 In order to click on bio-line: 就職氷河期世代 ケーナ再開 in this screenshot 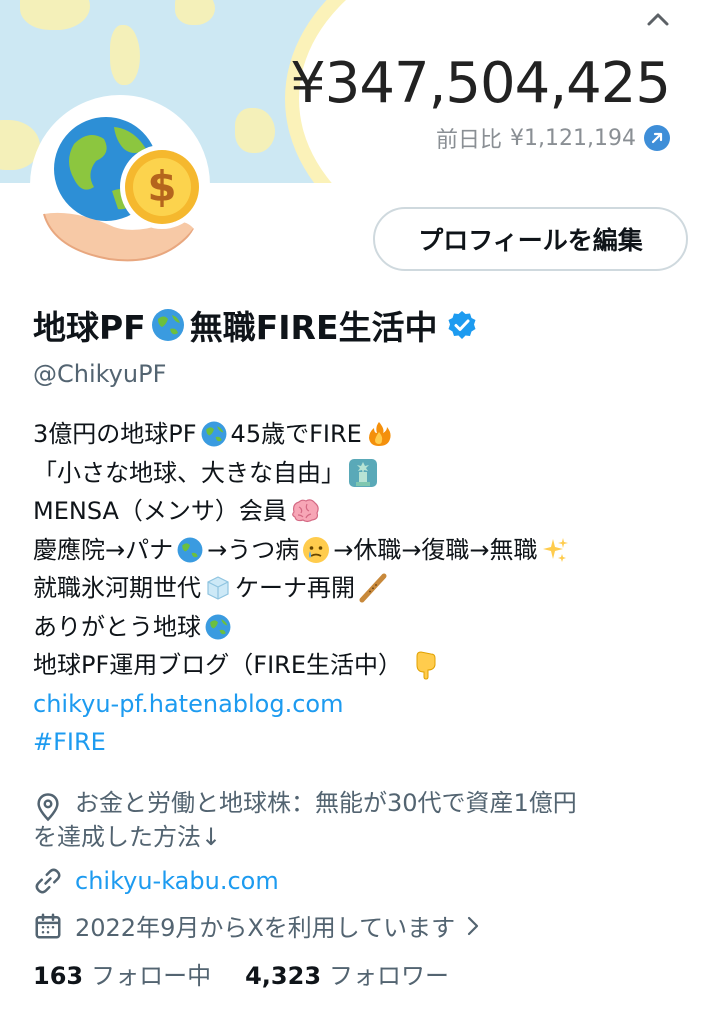, I will do `click(363, 588)`.